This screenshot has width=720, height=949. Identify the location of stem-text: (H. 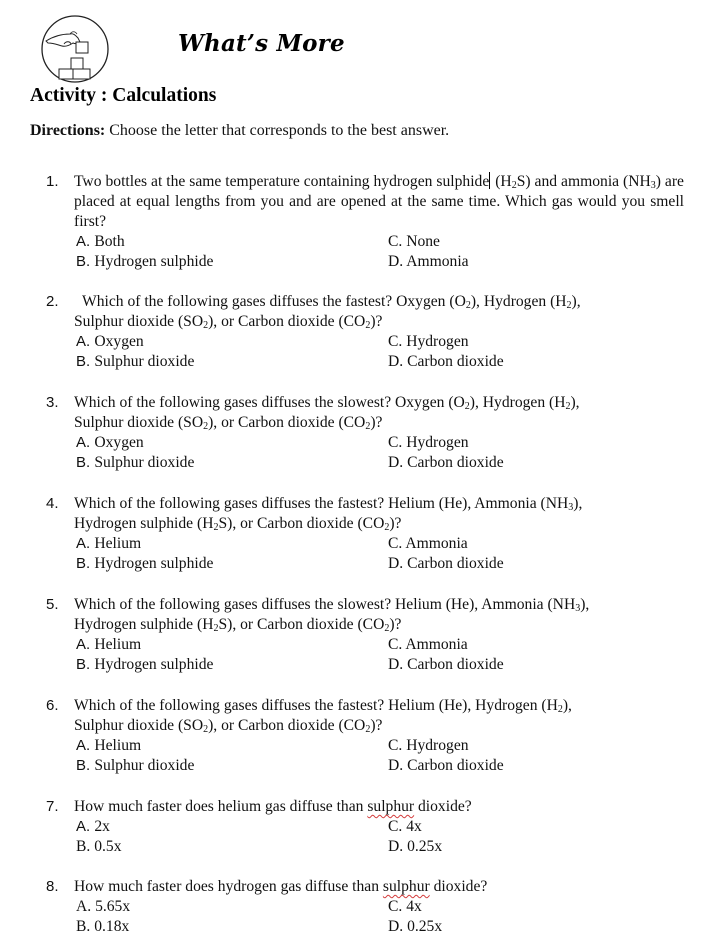
(501, 181).